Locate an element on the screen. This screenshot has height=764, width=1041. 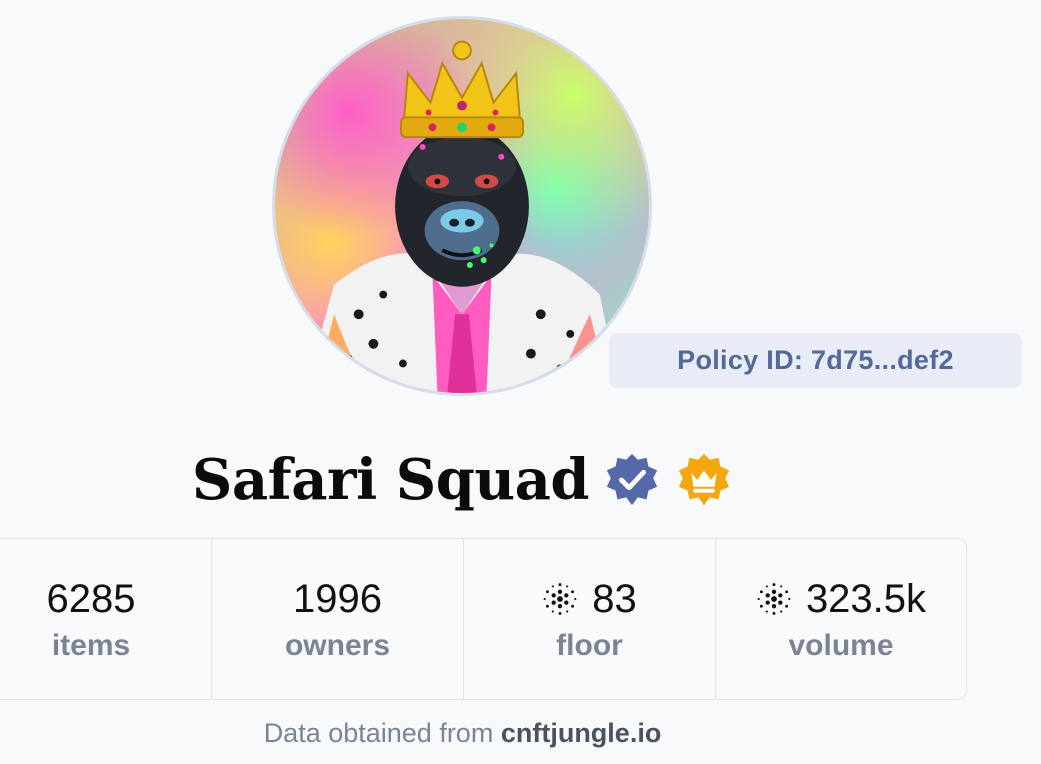
data-source-note: Data obtained from cnftjungle.io is located at coordinates (462, 733).